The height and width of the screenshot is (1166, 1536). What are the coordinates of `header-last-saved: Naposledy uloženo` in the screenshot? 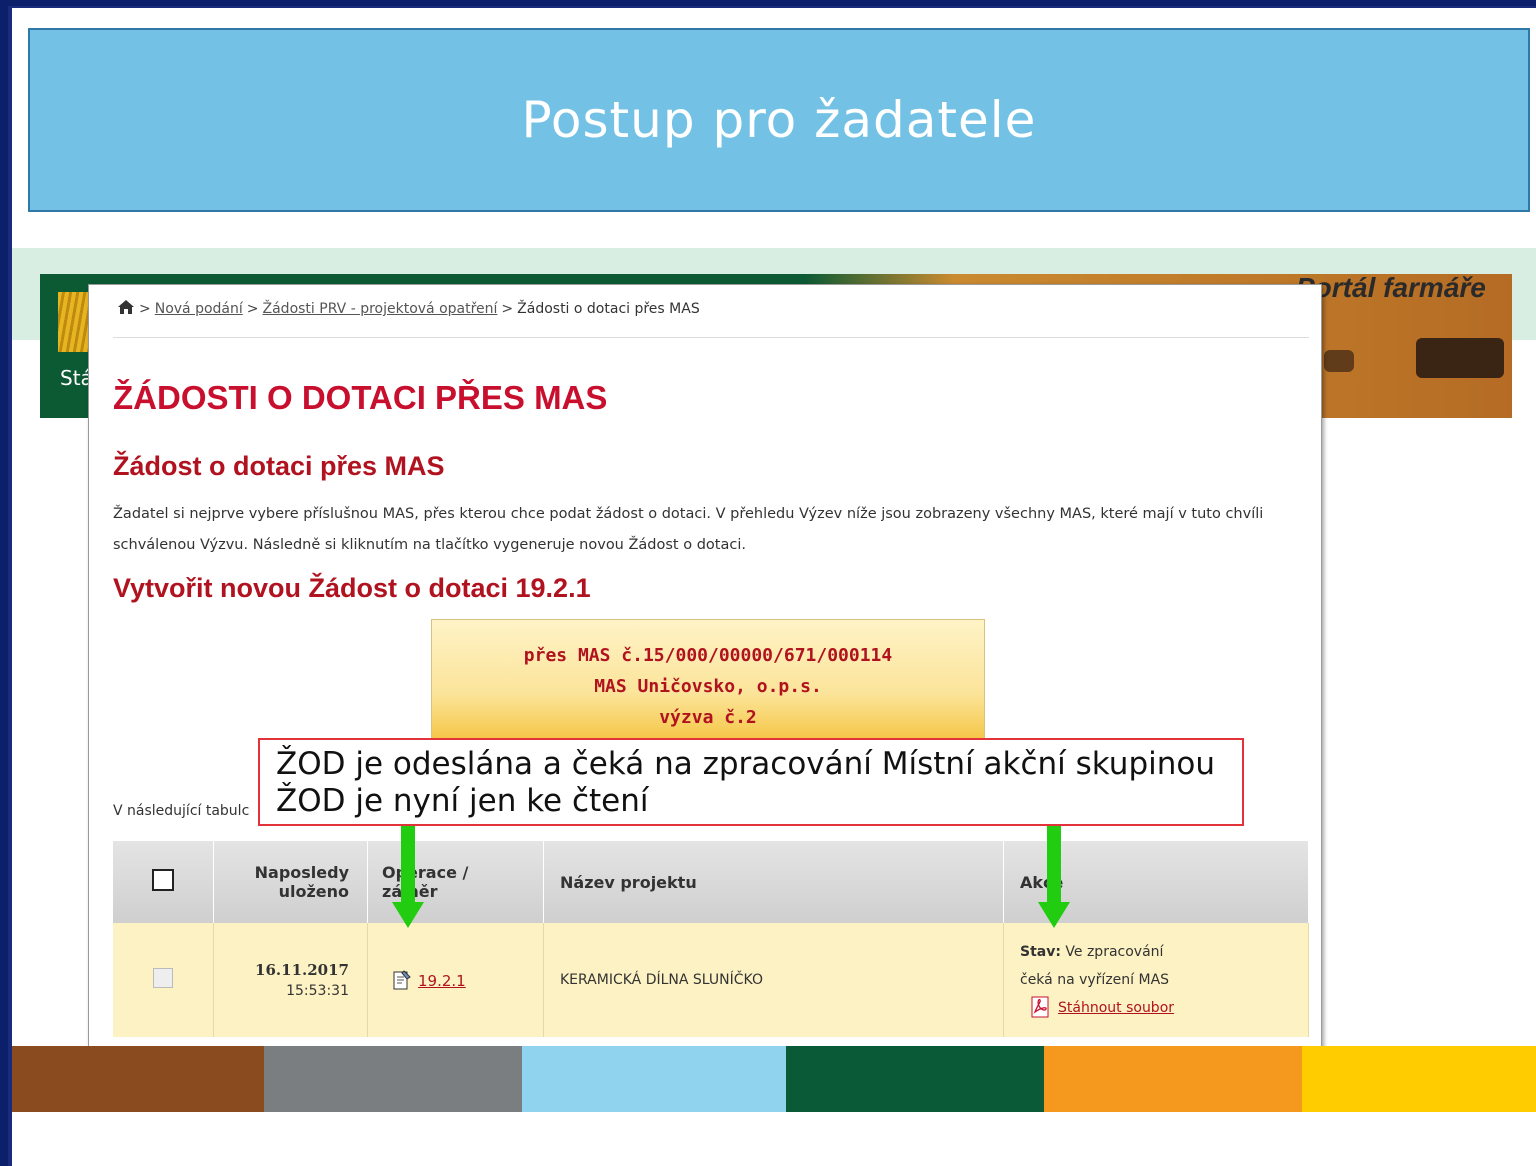 It's located at (290, 882).